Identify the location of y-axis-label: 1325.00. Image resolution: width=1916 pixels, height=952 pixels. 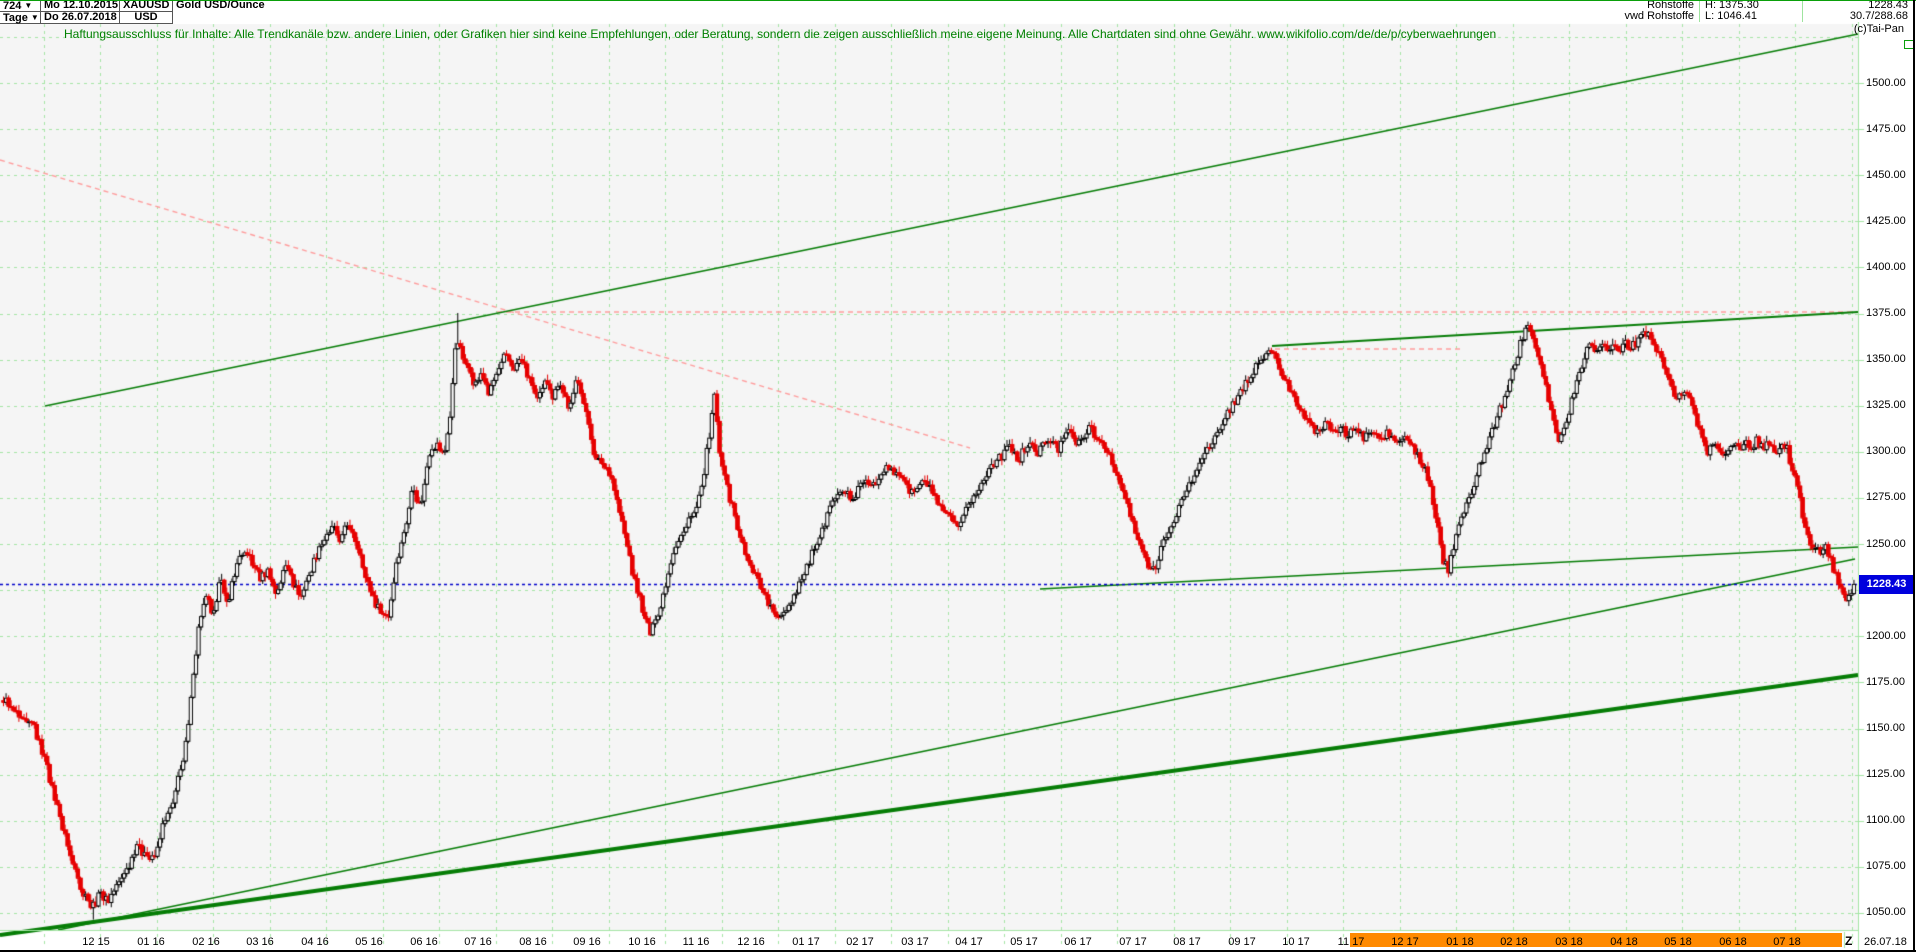
(1886, 405).